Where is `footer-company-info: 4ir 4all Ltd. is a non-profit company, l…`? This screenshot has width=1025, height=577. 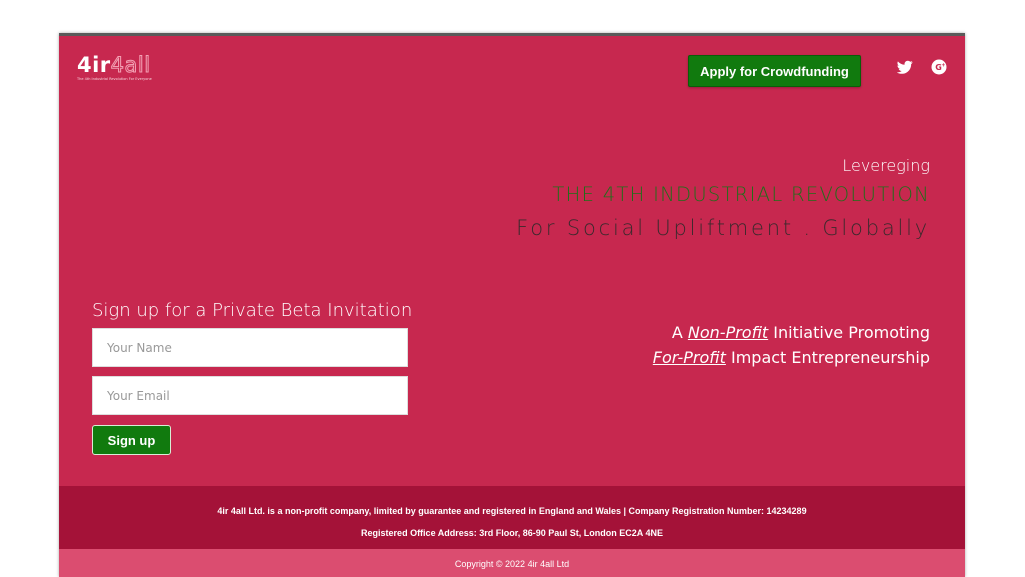
footer-company-info: 4ir 4all Ltd. is a non-profit company, l… is located at coordinates (512, 517).